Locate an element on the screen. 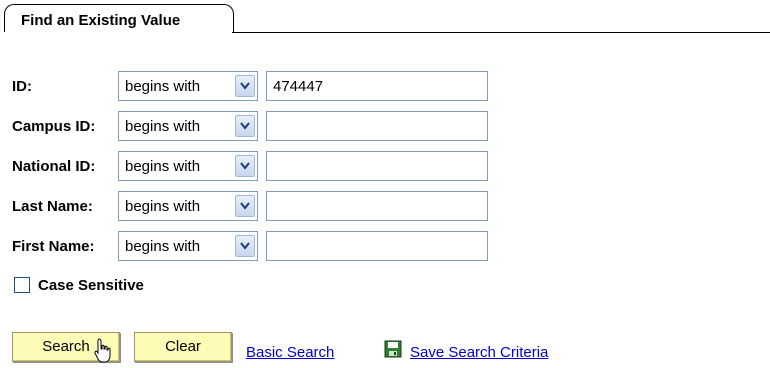 Image resolution: width=770 pixels, height=368 pixels. case-sensitive-option: Case Sensitive is located at coordinates (112, 286).